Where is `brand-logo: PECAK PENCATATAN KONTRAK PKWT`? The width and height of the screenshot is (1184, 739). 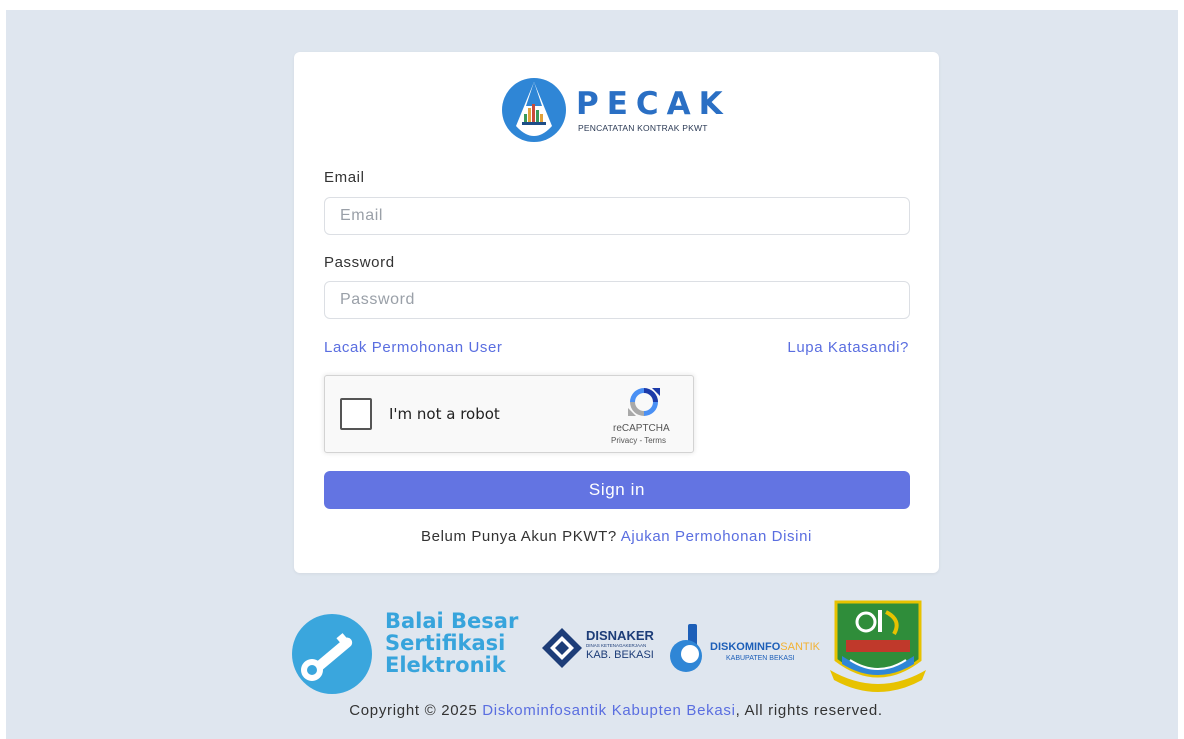
brand-logo: PECAK PENCATATAN KONTRAK PKWT is located at coordinates (629, 110).